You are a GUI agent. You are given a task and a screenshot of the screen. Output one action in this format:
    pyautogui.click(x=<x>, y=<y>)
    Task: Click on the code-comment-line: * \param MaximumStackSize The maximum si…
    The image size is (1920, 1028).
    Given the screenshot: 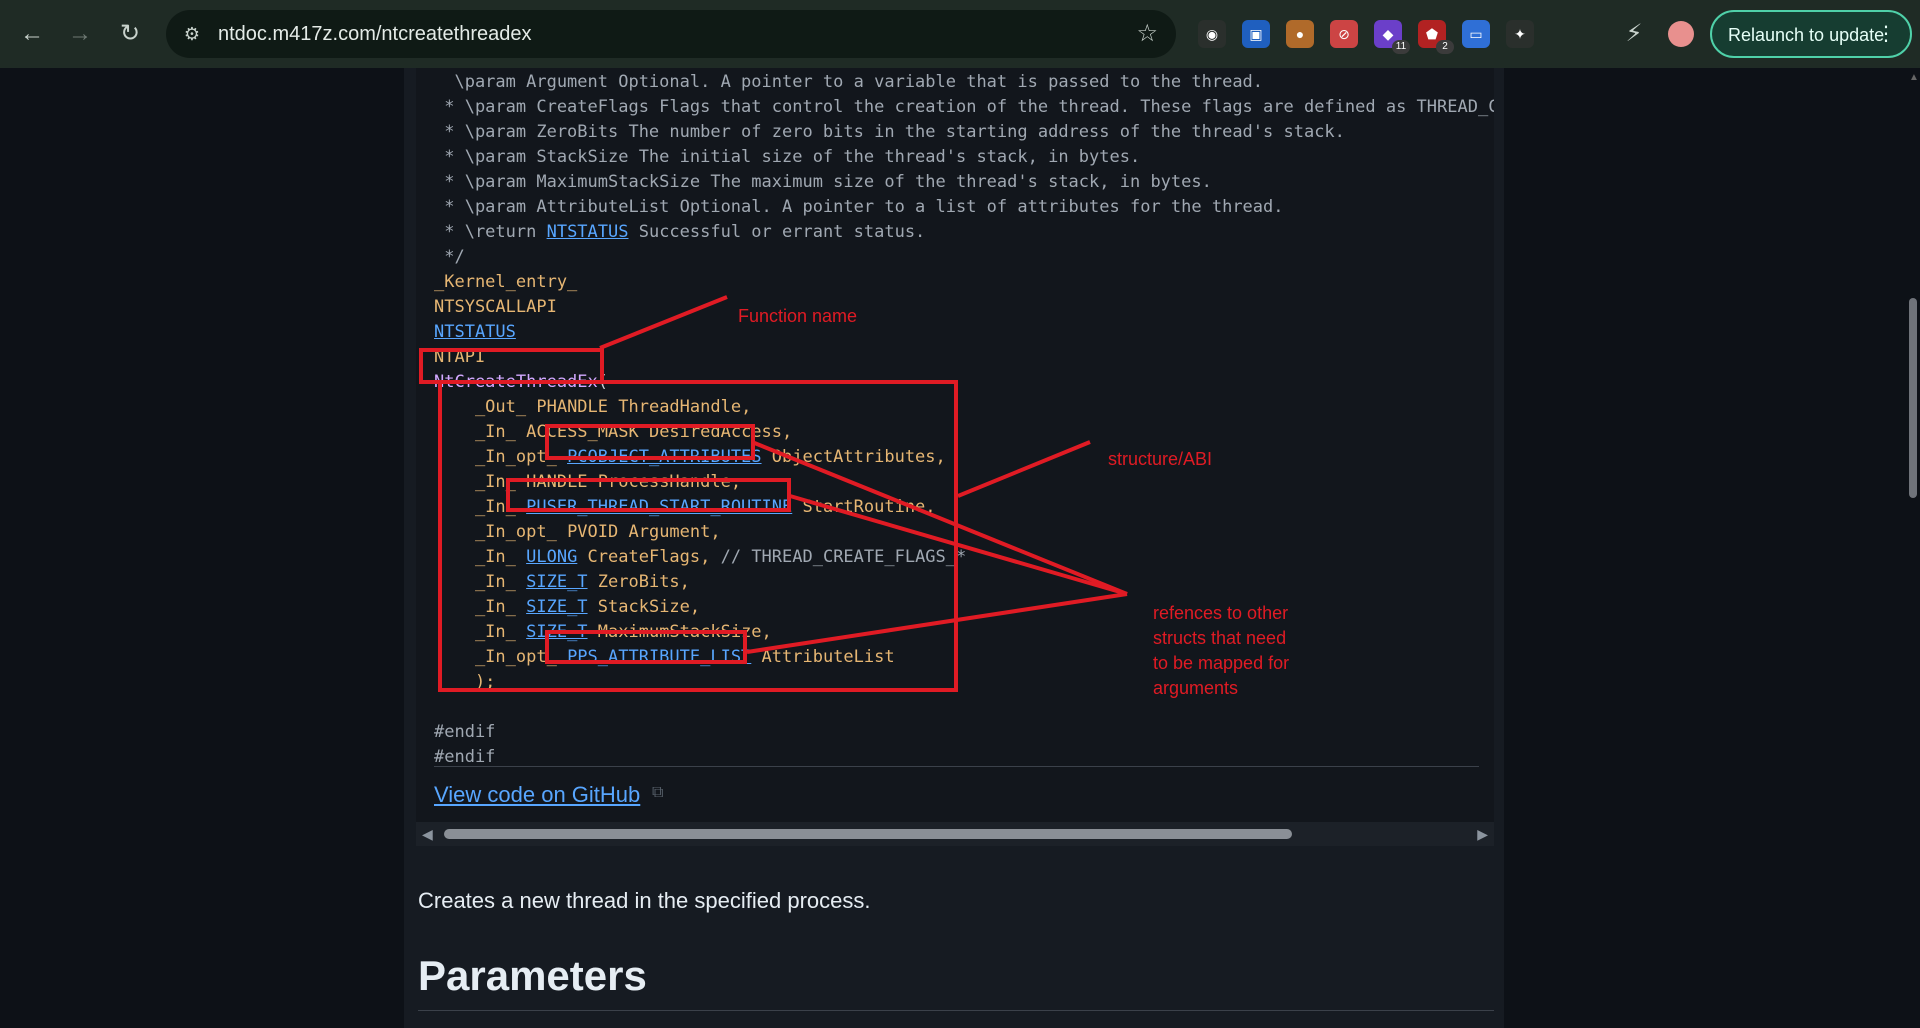 What is the action you would take?
    pyautogui.click(x=823, y=182)
    